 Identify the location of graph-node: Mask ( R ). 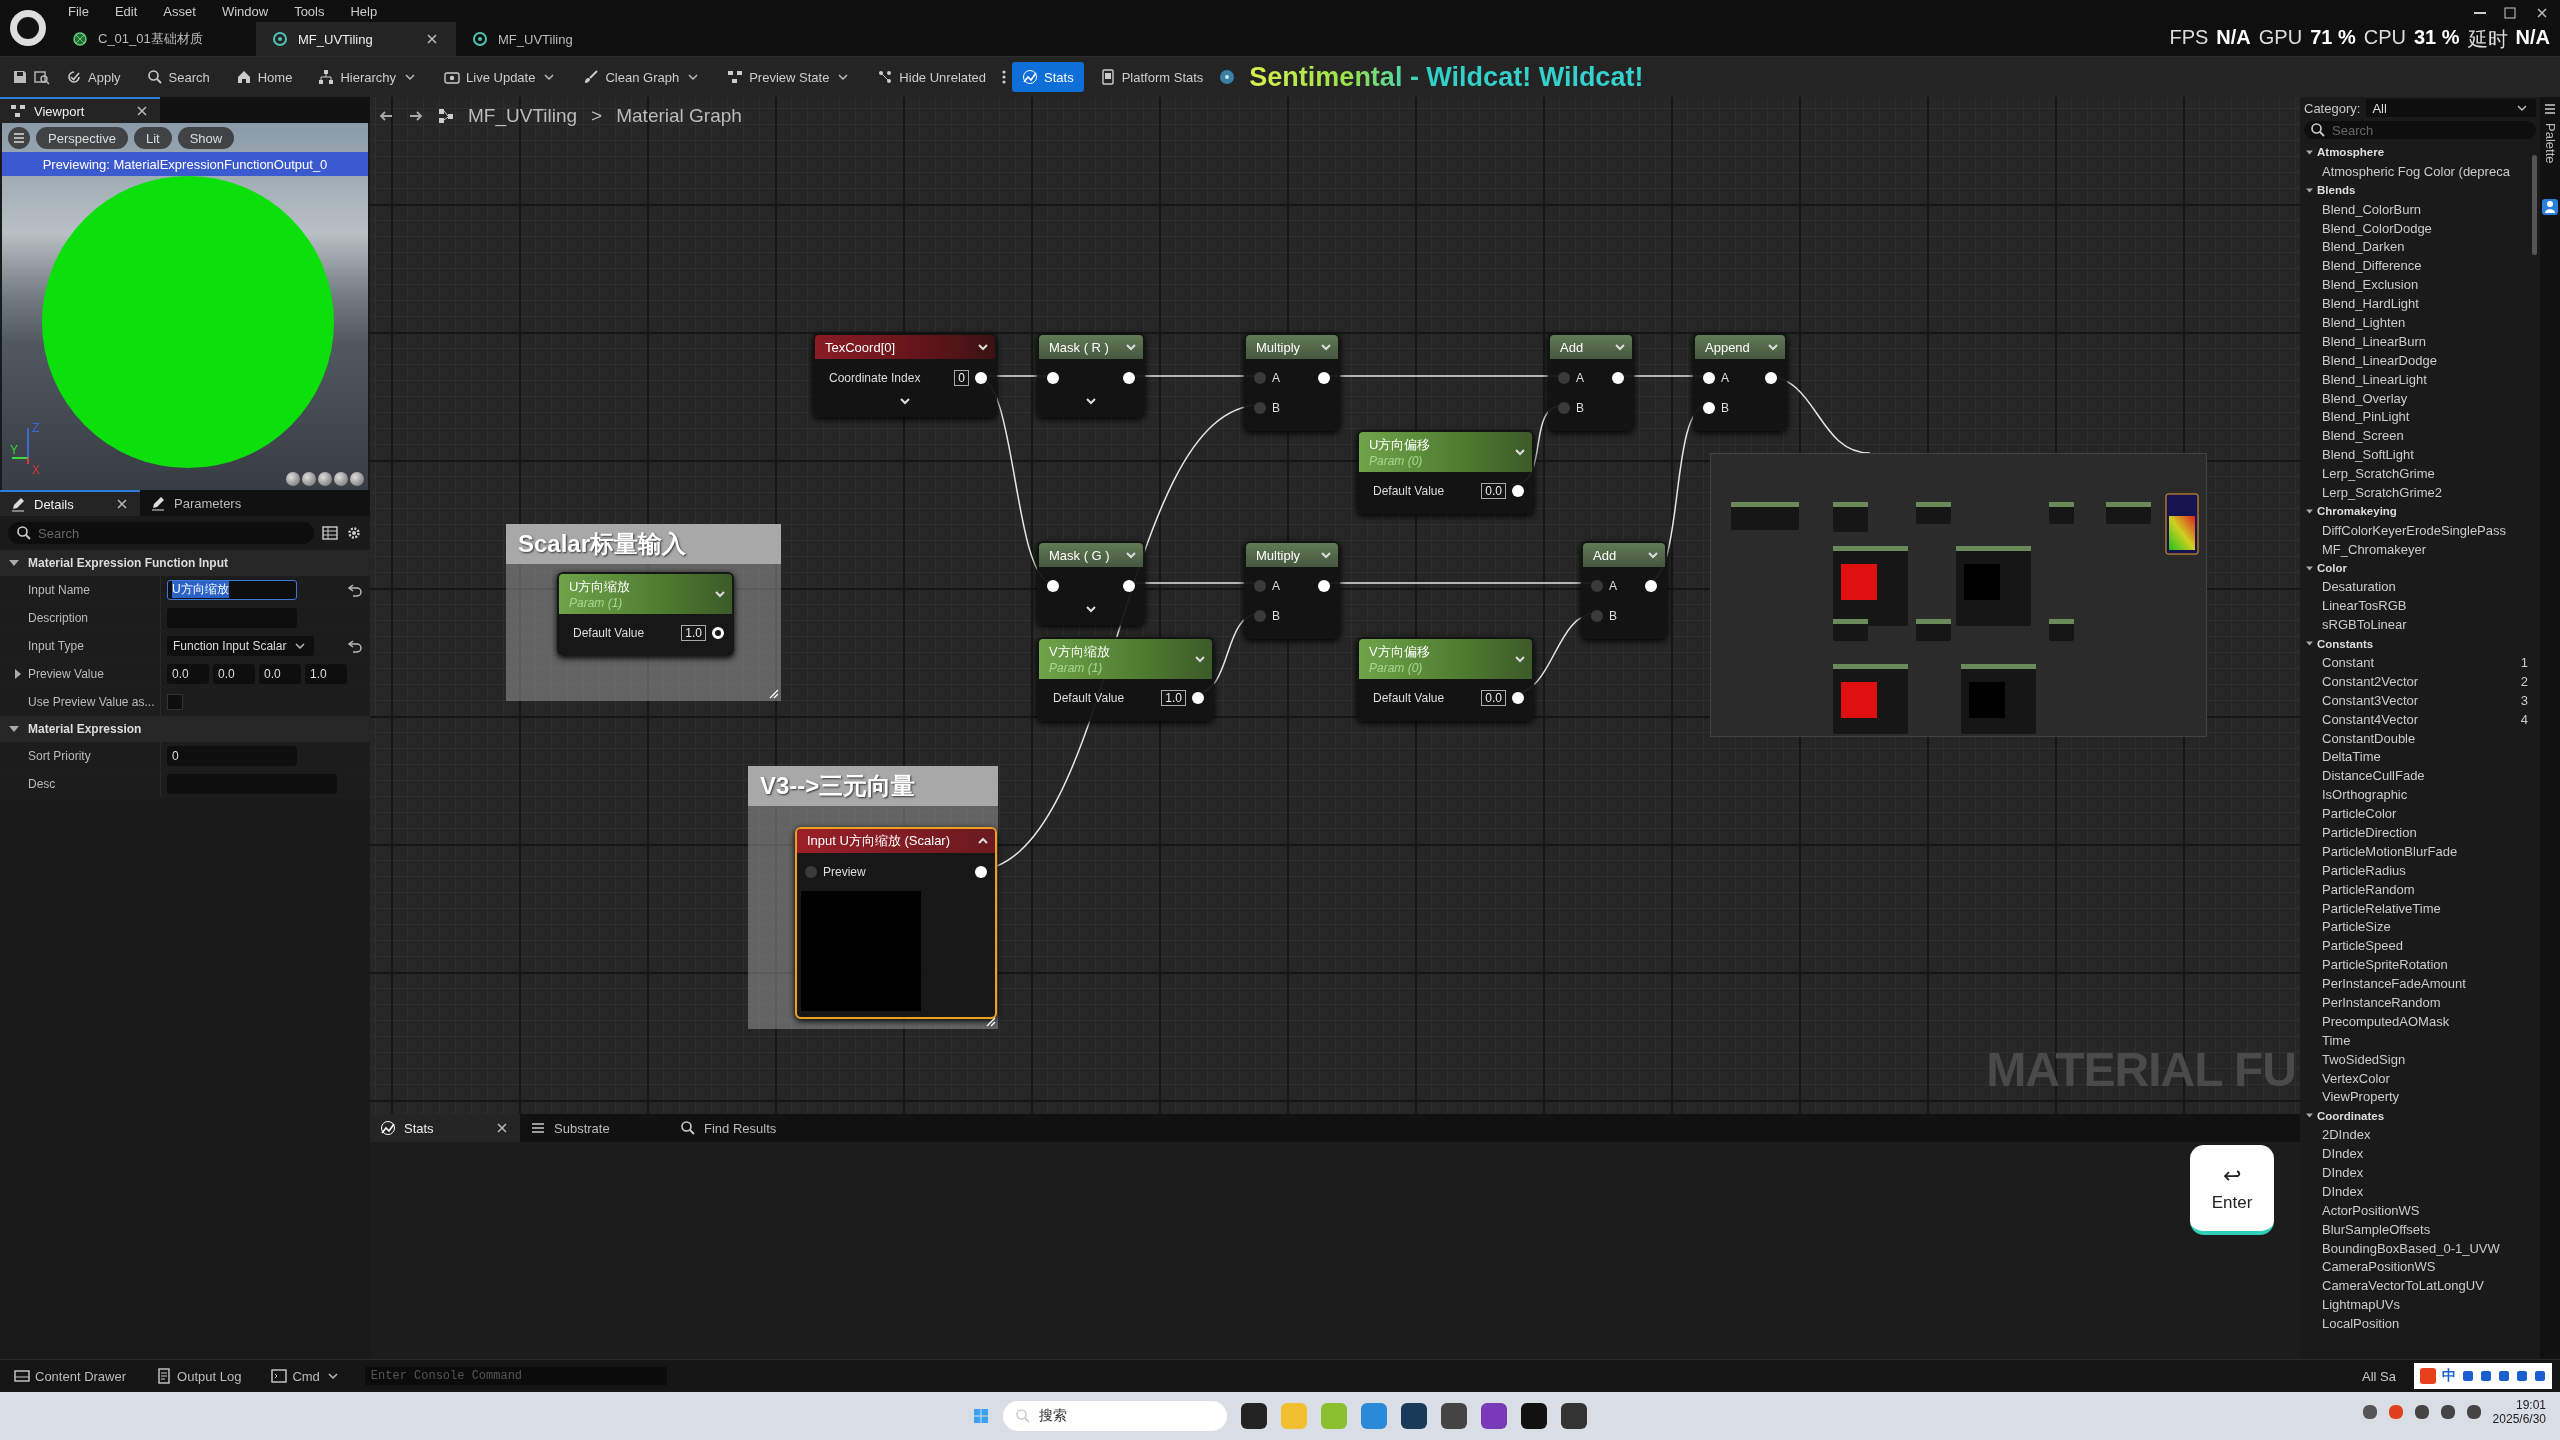
(1091, 375).